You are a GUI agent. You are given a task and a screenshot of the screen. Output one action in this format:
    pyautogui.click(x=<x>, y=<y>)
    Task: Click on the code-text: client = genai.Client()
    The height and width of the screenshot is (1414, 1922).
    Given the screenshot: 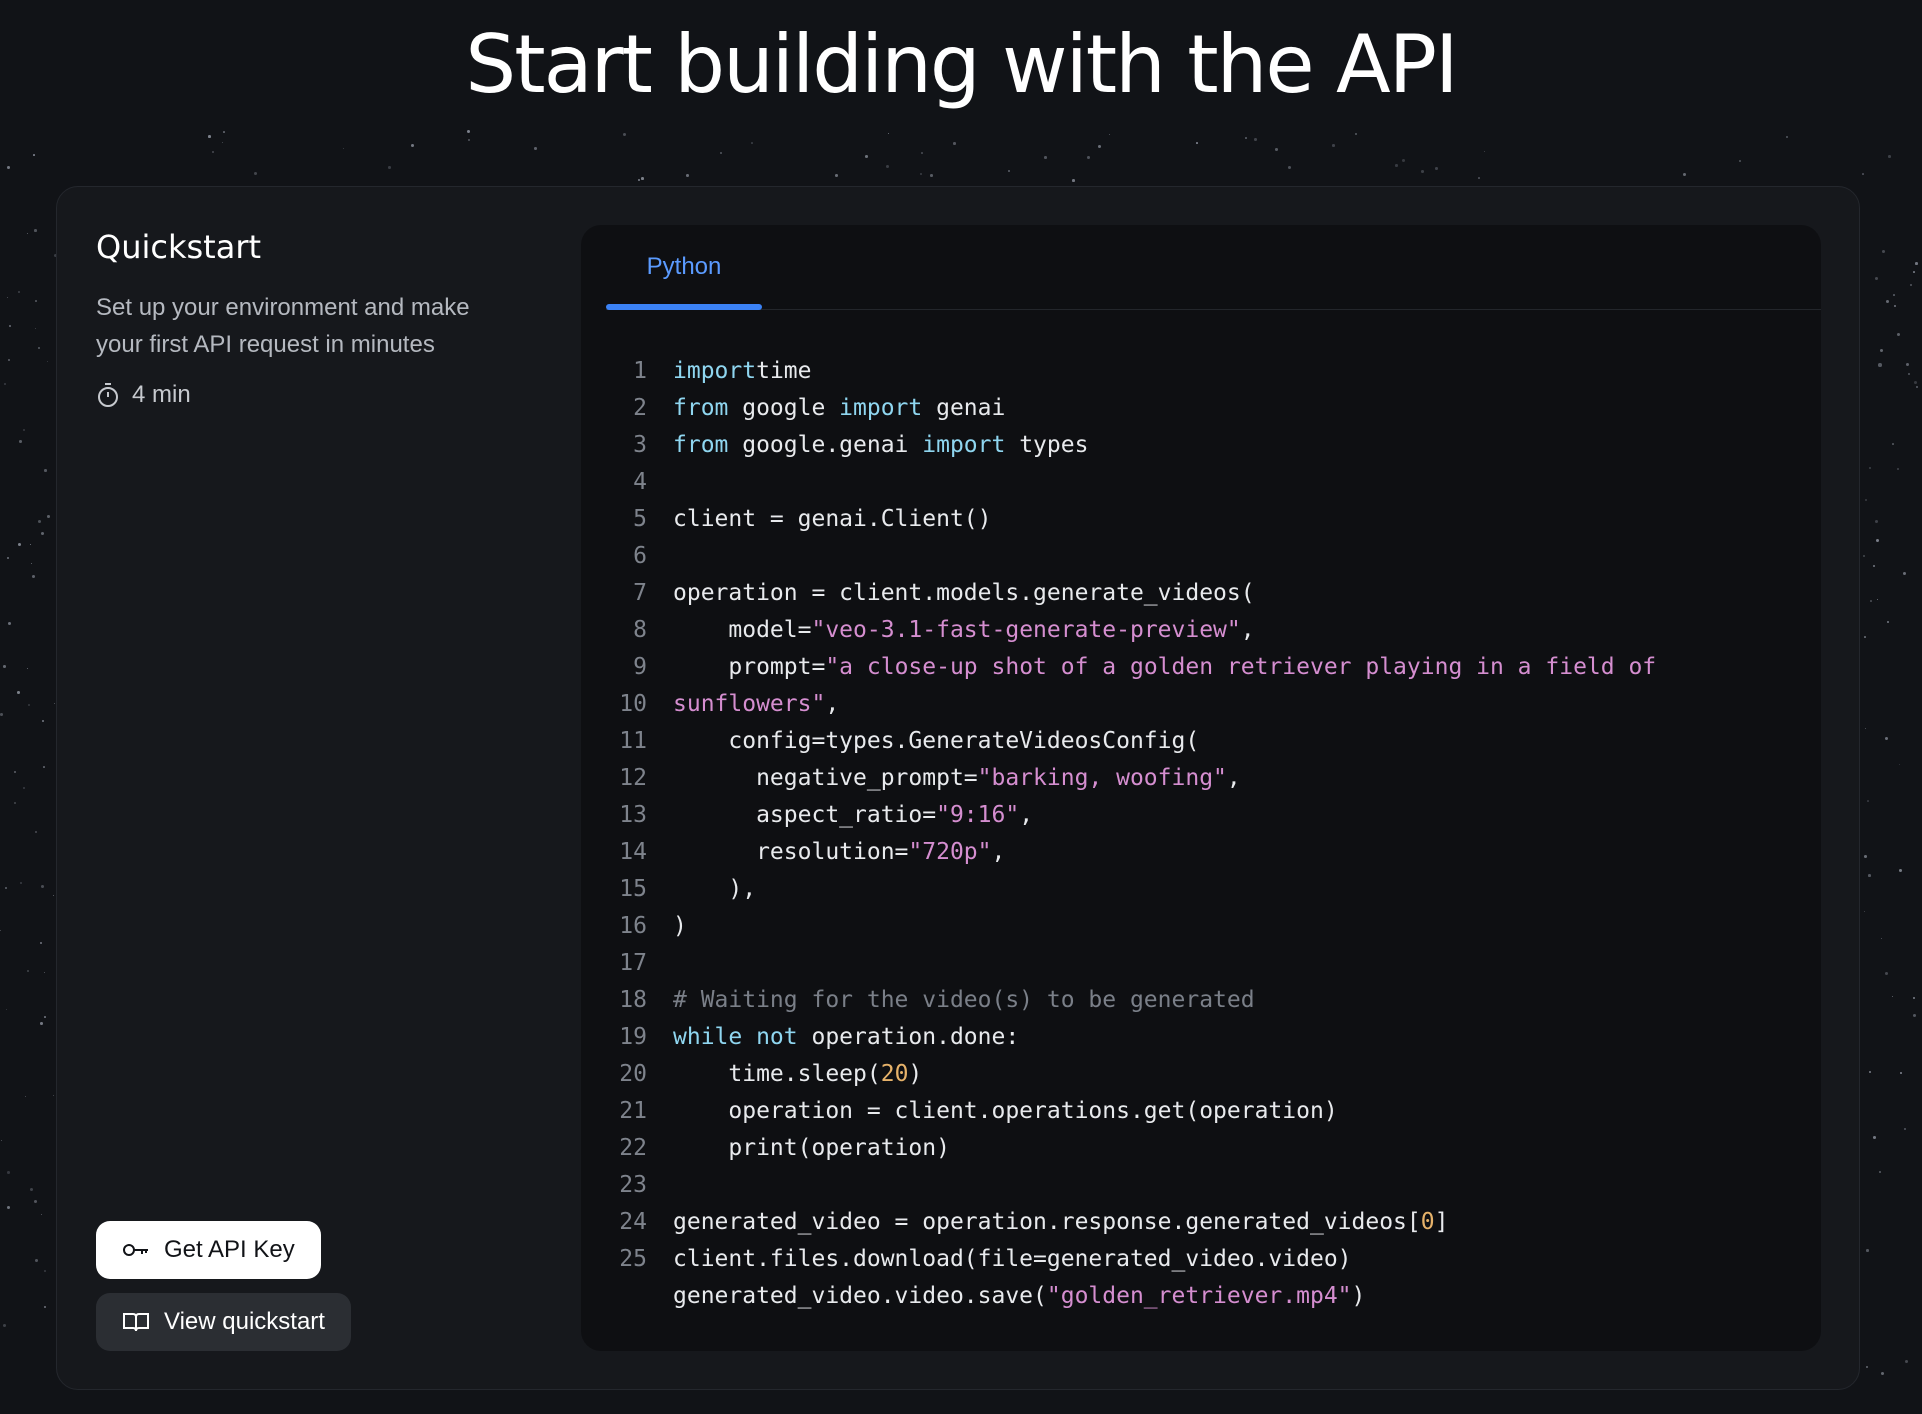 What is the action you would take?
    pyautogui.click(x=832, y=519)
    